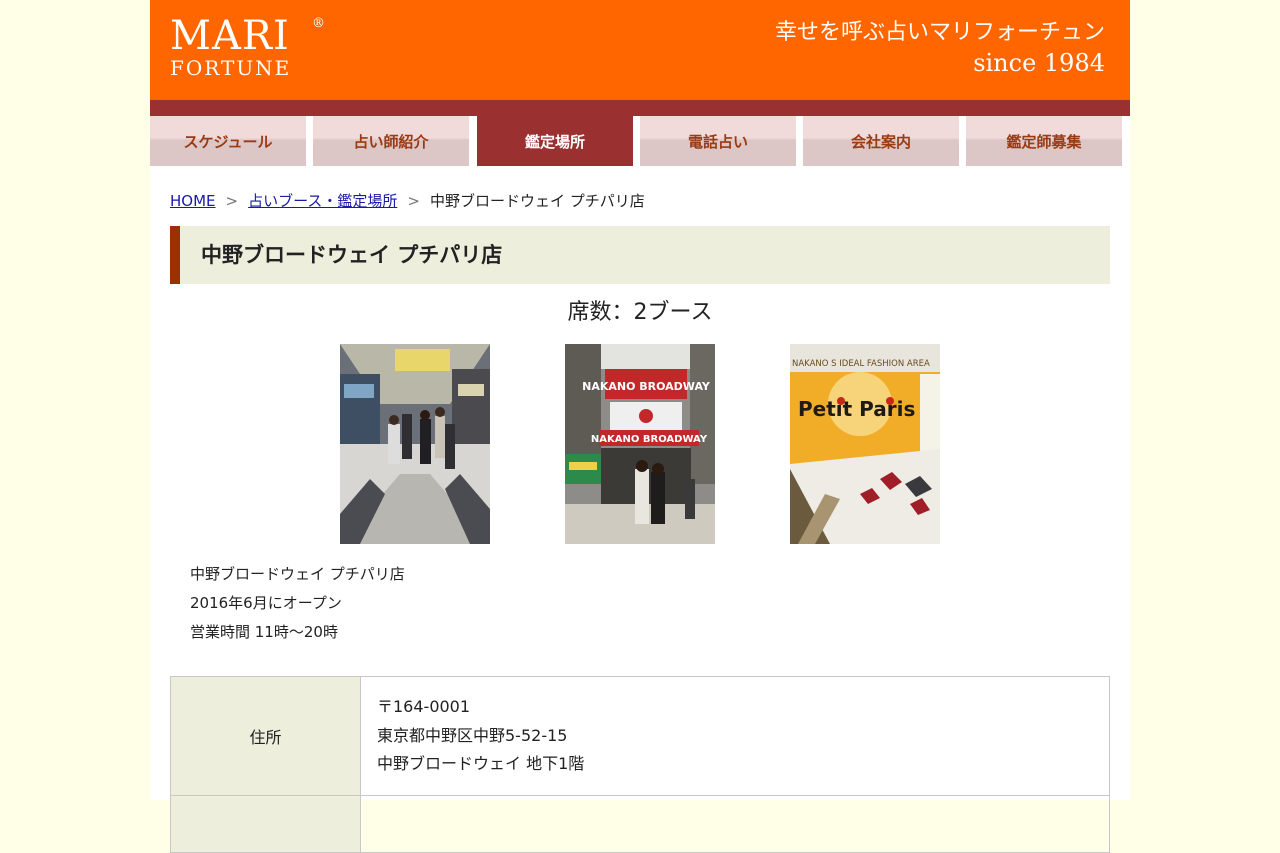 The image size is (1280, 853). Describe the element at coordinates (856, 409) in the screenshot. I see `petit-paris-logo-text: Petit Paris` at that location.